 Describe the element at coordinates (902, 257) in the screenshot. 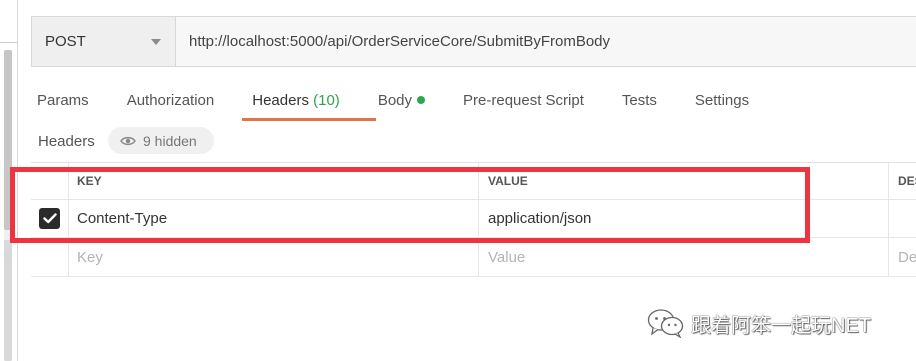

I see `new-description-input: De` at that location.